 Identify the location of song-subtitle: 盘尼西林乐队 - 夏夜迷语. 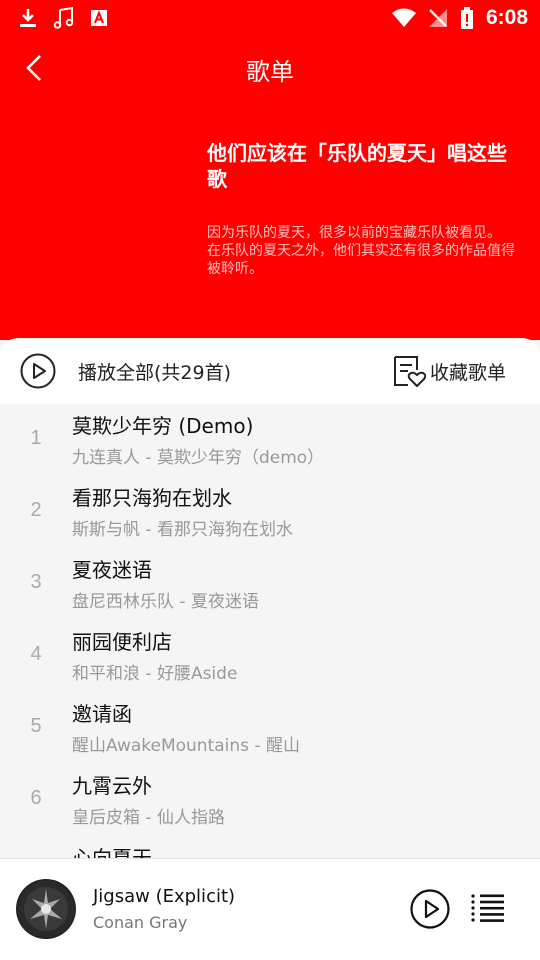
(165, 602).